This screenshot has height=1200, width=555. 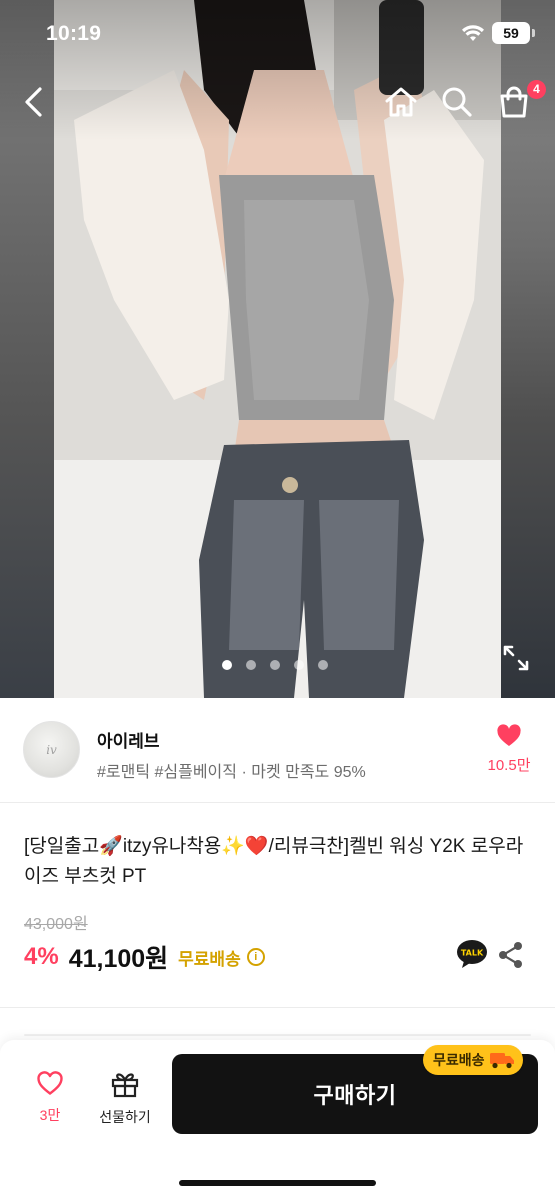 I want to click on heart-icon, so click(x=509, y=735).